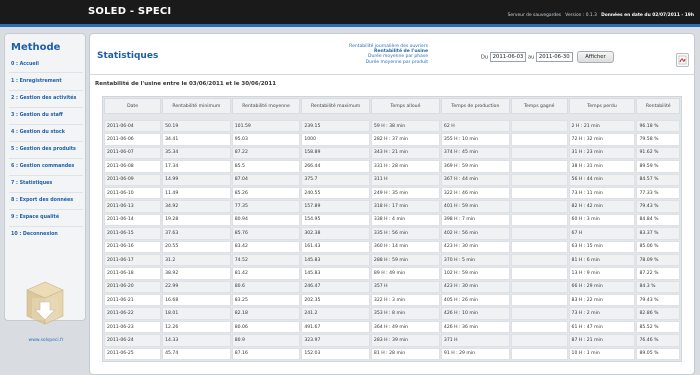 This screenshot has height=375, width=700. What do you see at coordinates (658, 139) in the screenshot?
I see `cell-rentabilite: 79.58 %` at bounding box center [658, 139].